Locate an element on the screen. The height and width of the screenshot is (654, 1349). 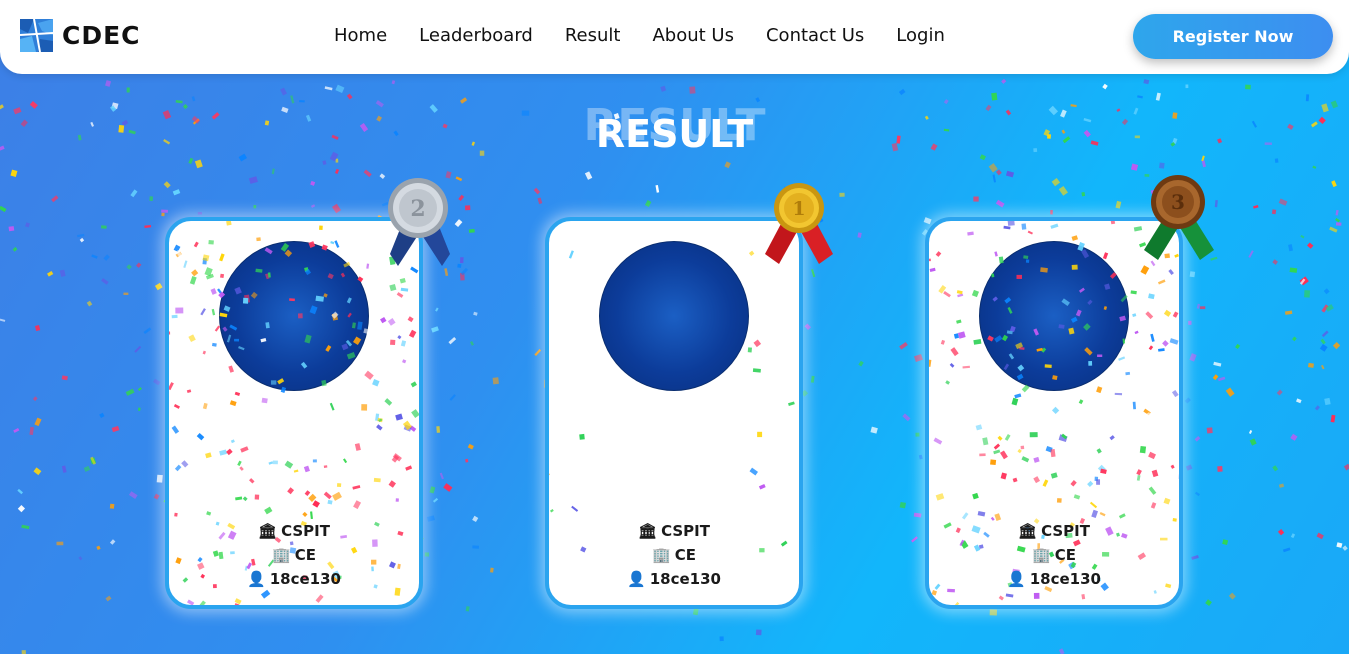
cdec-logo-icon is located at coordinates (36, 35).